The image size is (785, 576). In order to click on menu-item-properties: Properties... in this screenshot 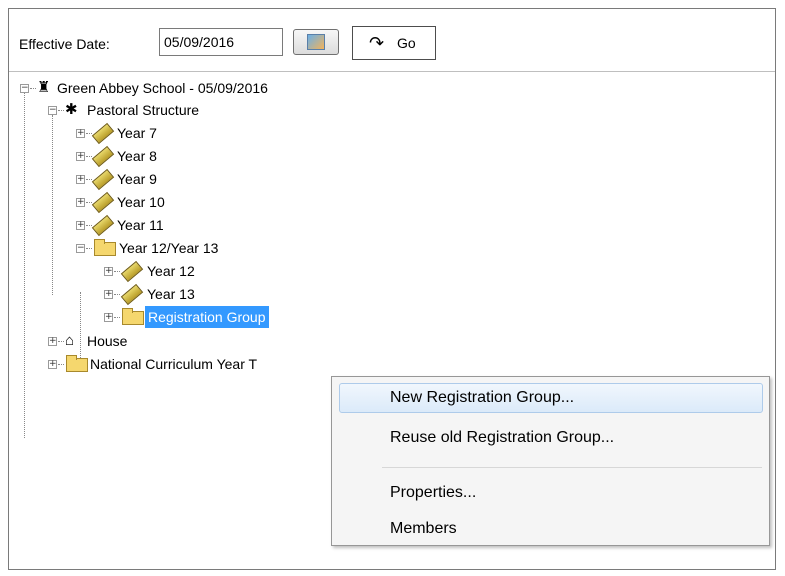, I will do `click(433, 493)`.